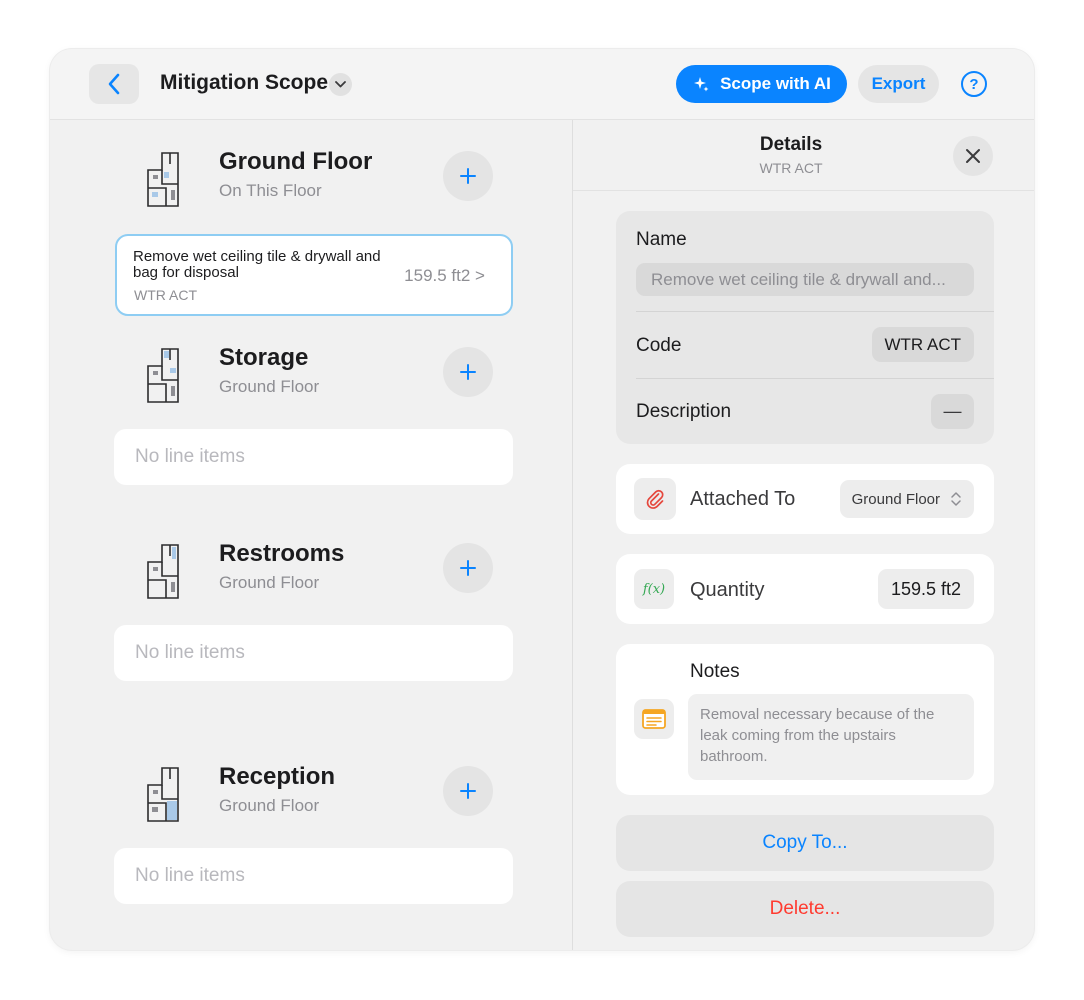 This screenshot has height=1000, width=1084. What do you see at coordinates (895, 499) in the screenshot?
I see `attached-to-value: Ground Floor` at bounding box center [895, 499].